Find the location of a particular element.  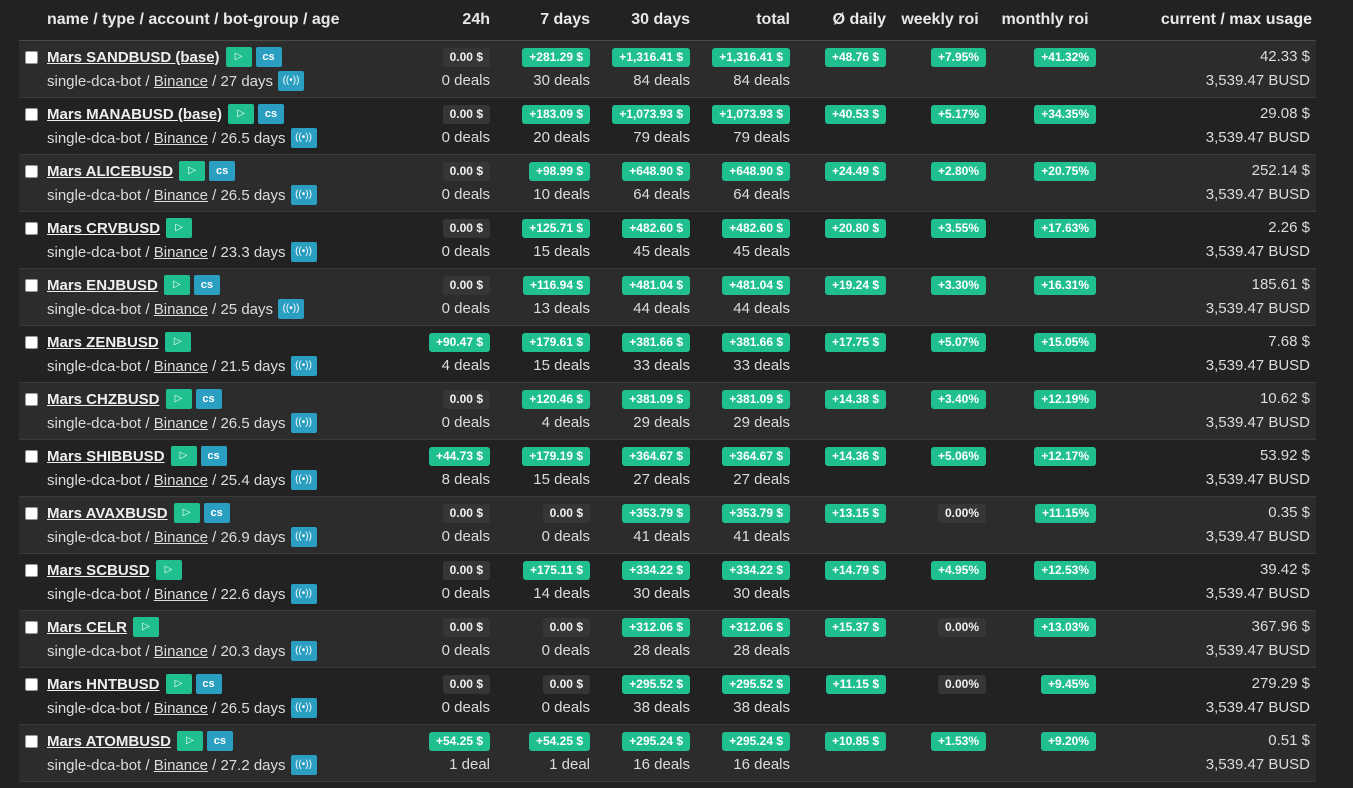

weekly-roi-cell: +4.95% is located at coordinates (940, 582).